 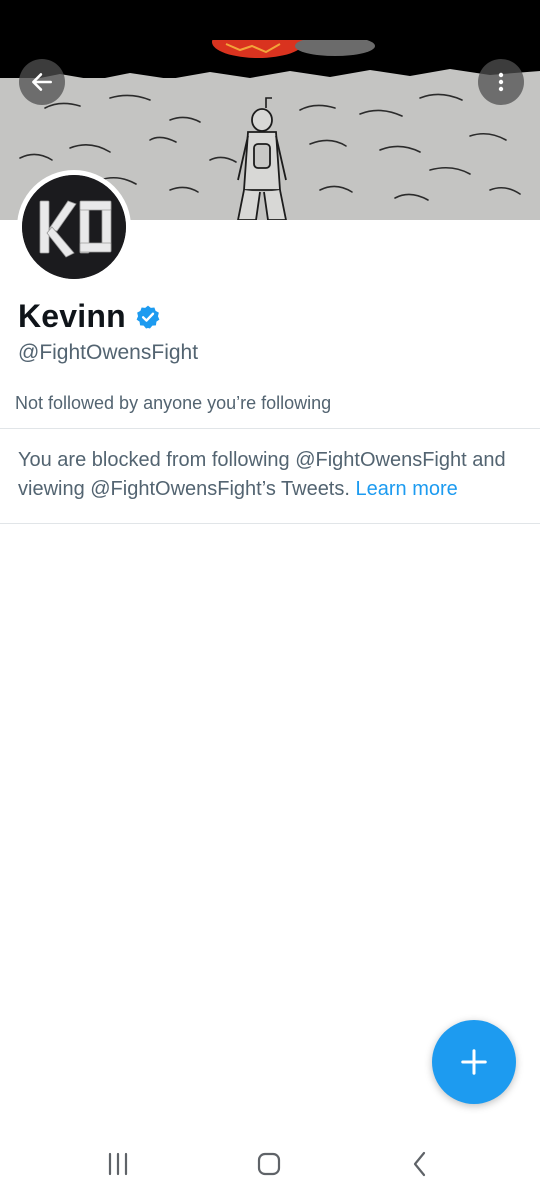 I want to click on home-icon, so click(x=269, y=1164).